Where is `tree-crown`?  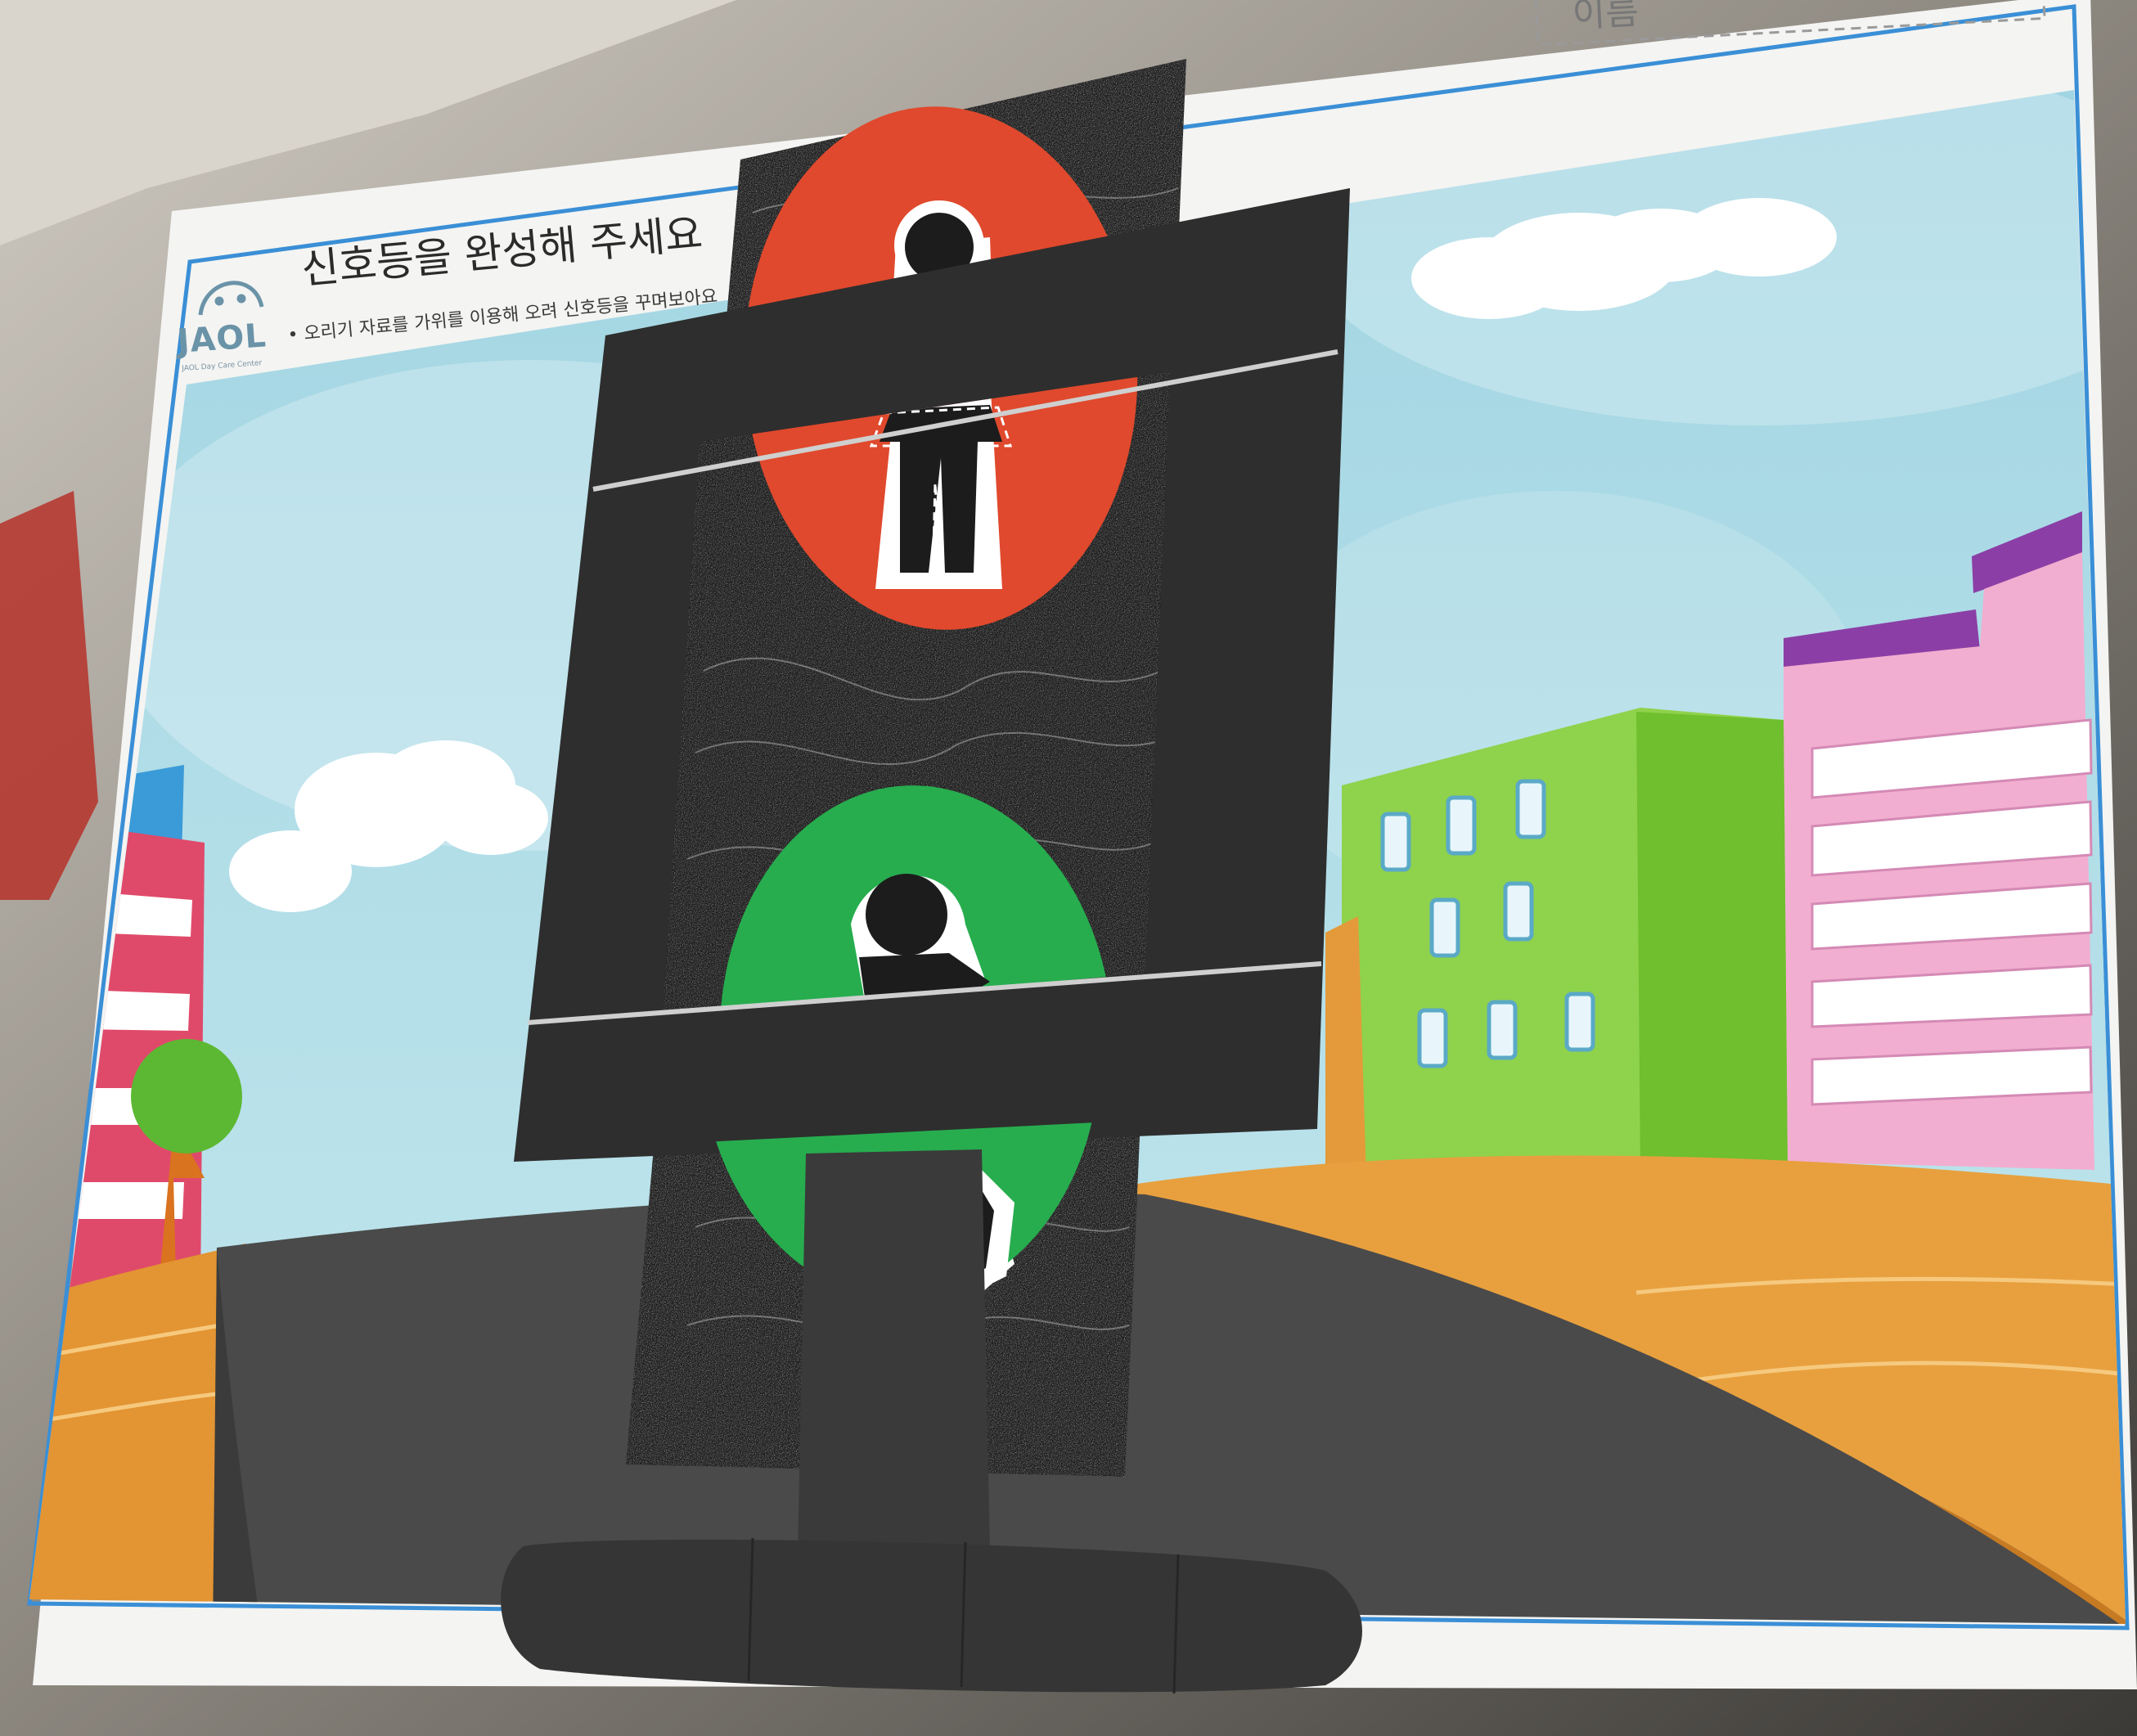 tree-crown is located at coordinates (186, 1096).